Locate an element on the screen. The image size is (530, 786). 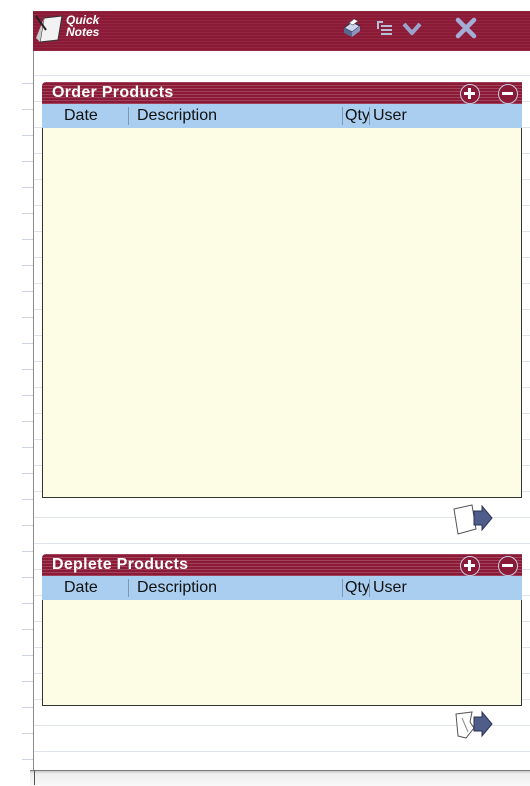
page-curl is located at coordinates (28, 777).